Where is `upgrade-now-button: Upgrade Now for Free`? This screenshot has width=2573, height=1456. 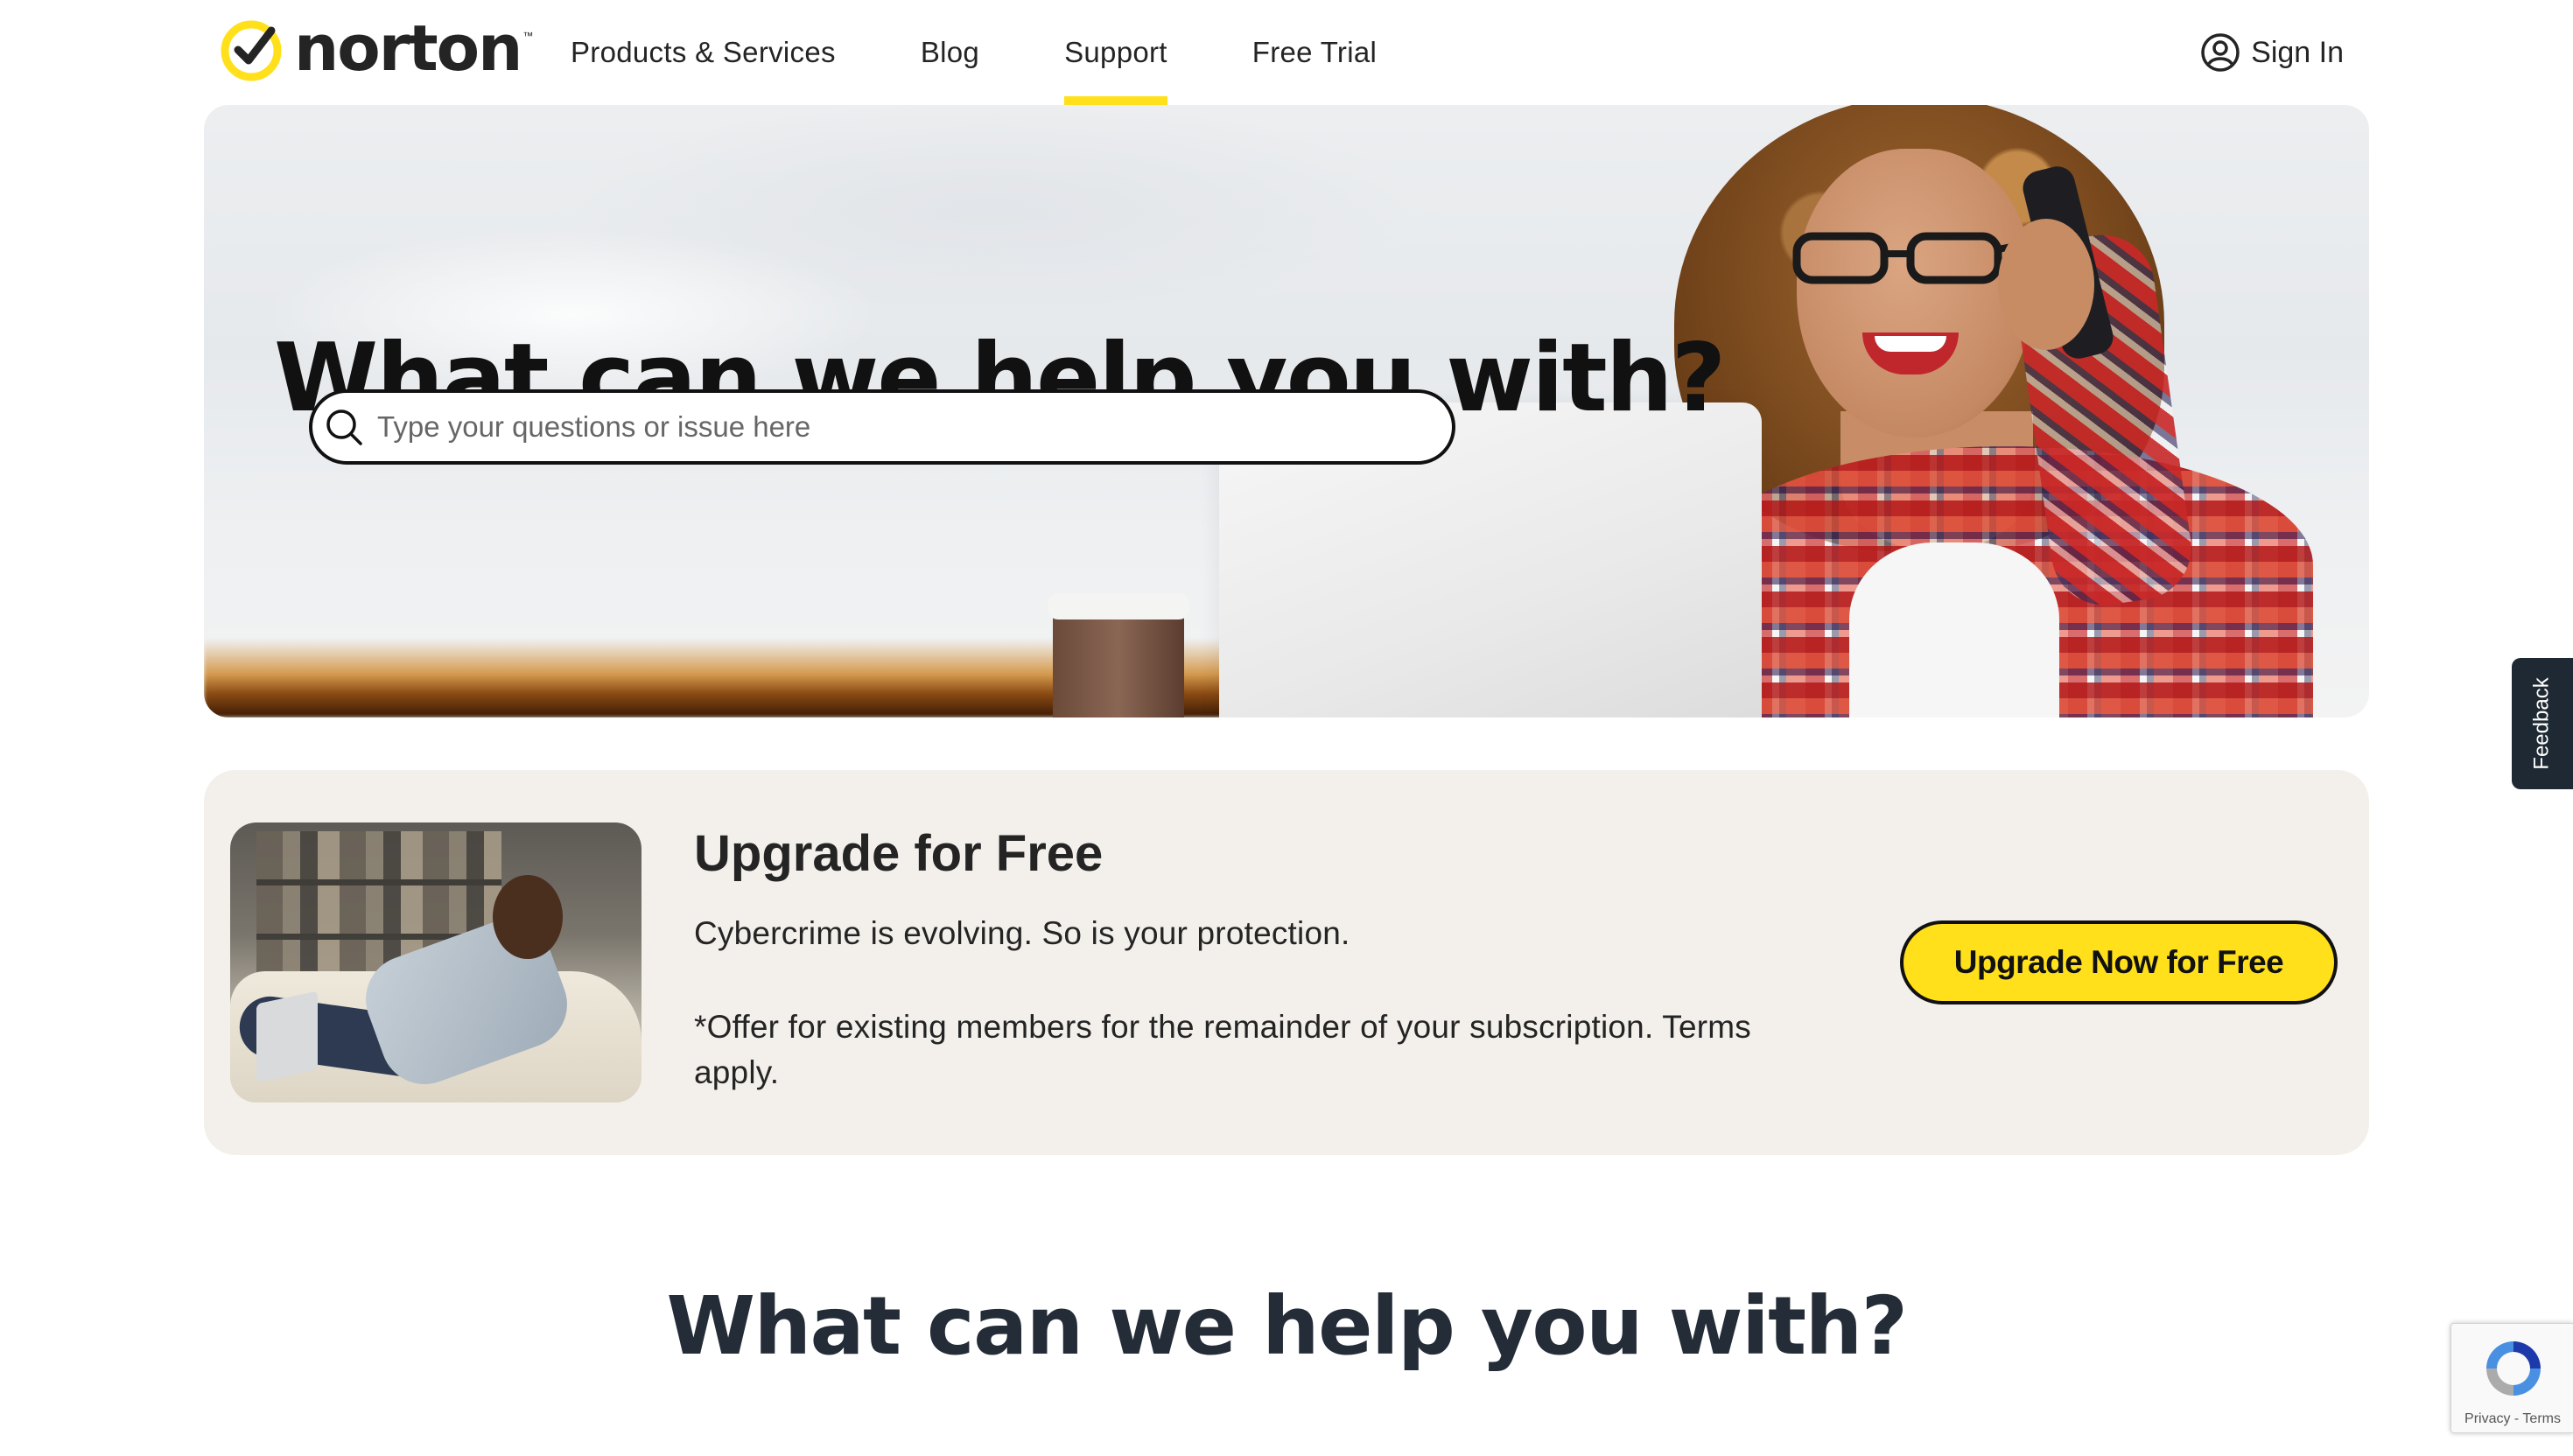
upgrade-now-button: Upgrade Now for Free is located at coordinates (2119, 962).